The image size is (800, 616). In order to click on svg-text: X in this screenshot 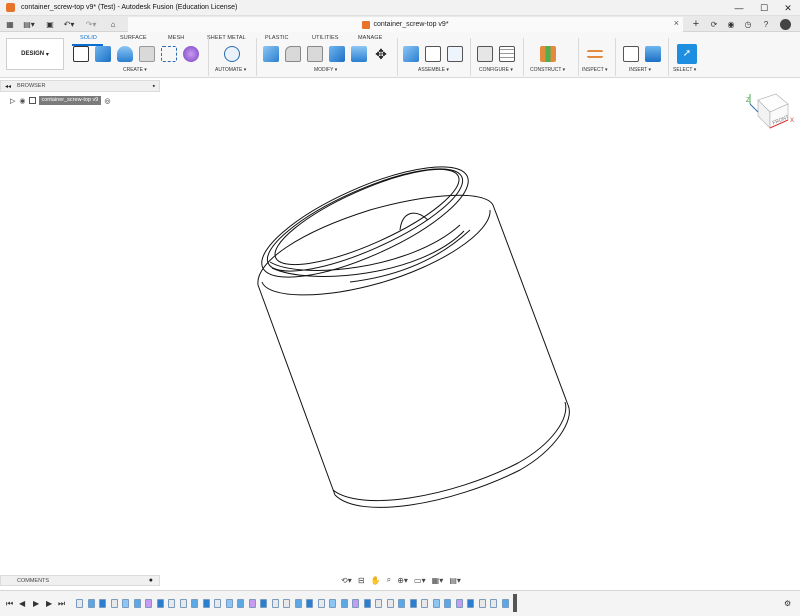, I will do `click(792, 121)`.